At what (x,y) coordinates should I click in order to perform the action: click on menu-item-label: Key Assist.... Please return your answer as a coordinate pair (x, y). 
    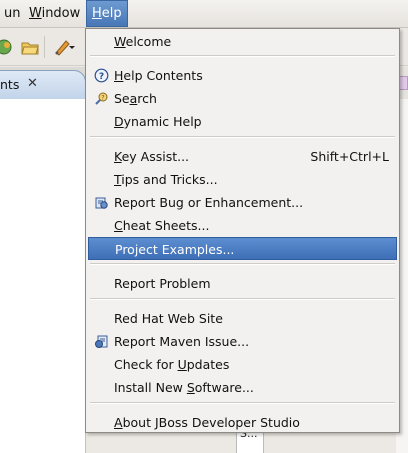
    Looking at the image, I should click on (152, 156).